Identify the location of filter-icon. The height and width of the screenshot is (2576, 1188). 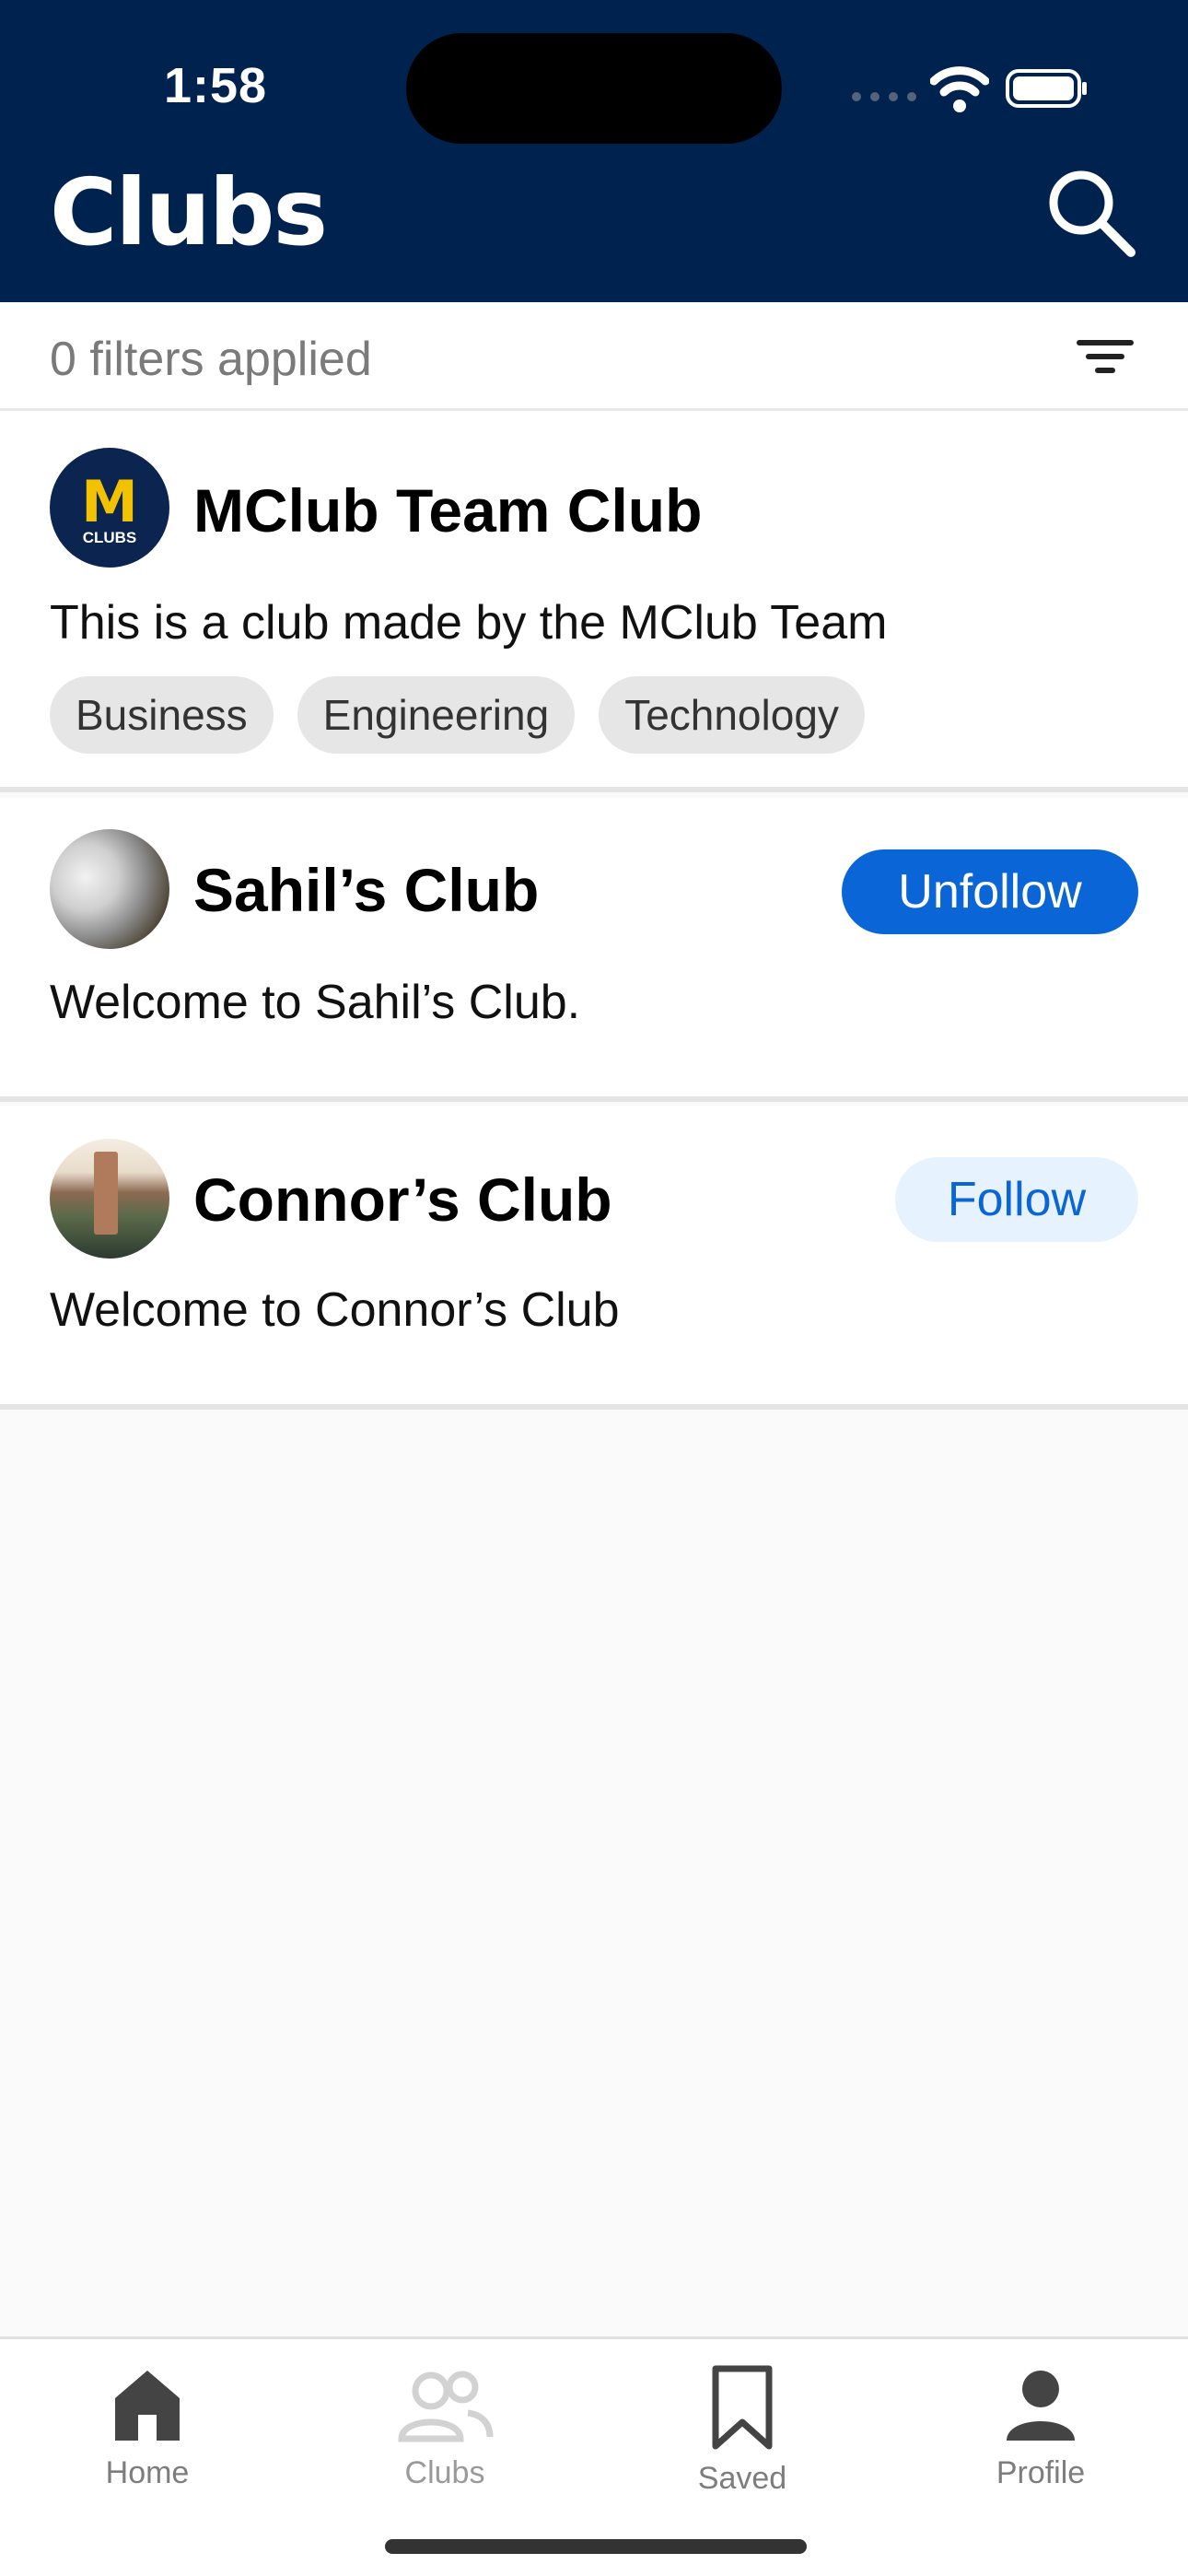
(1105, 356).